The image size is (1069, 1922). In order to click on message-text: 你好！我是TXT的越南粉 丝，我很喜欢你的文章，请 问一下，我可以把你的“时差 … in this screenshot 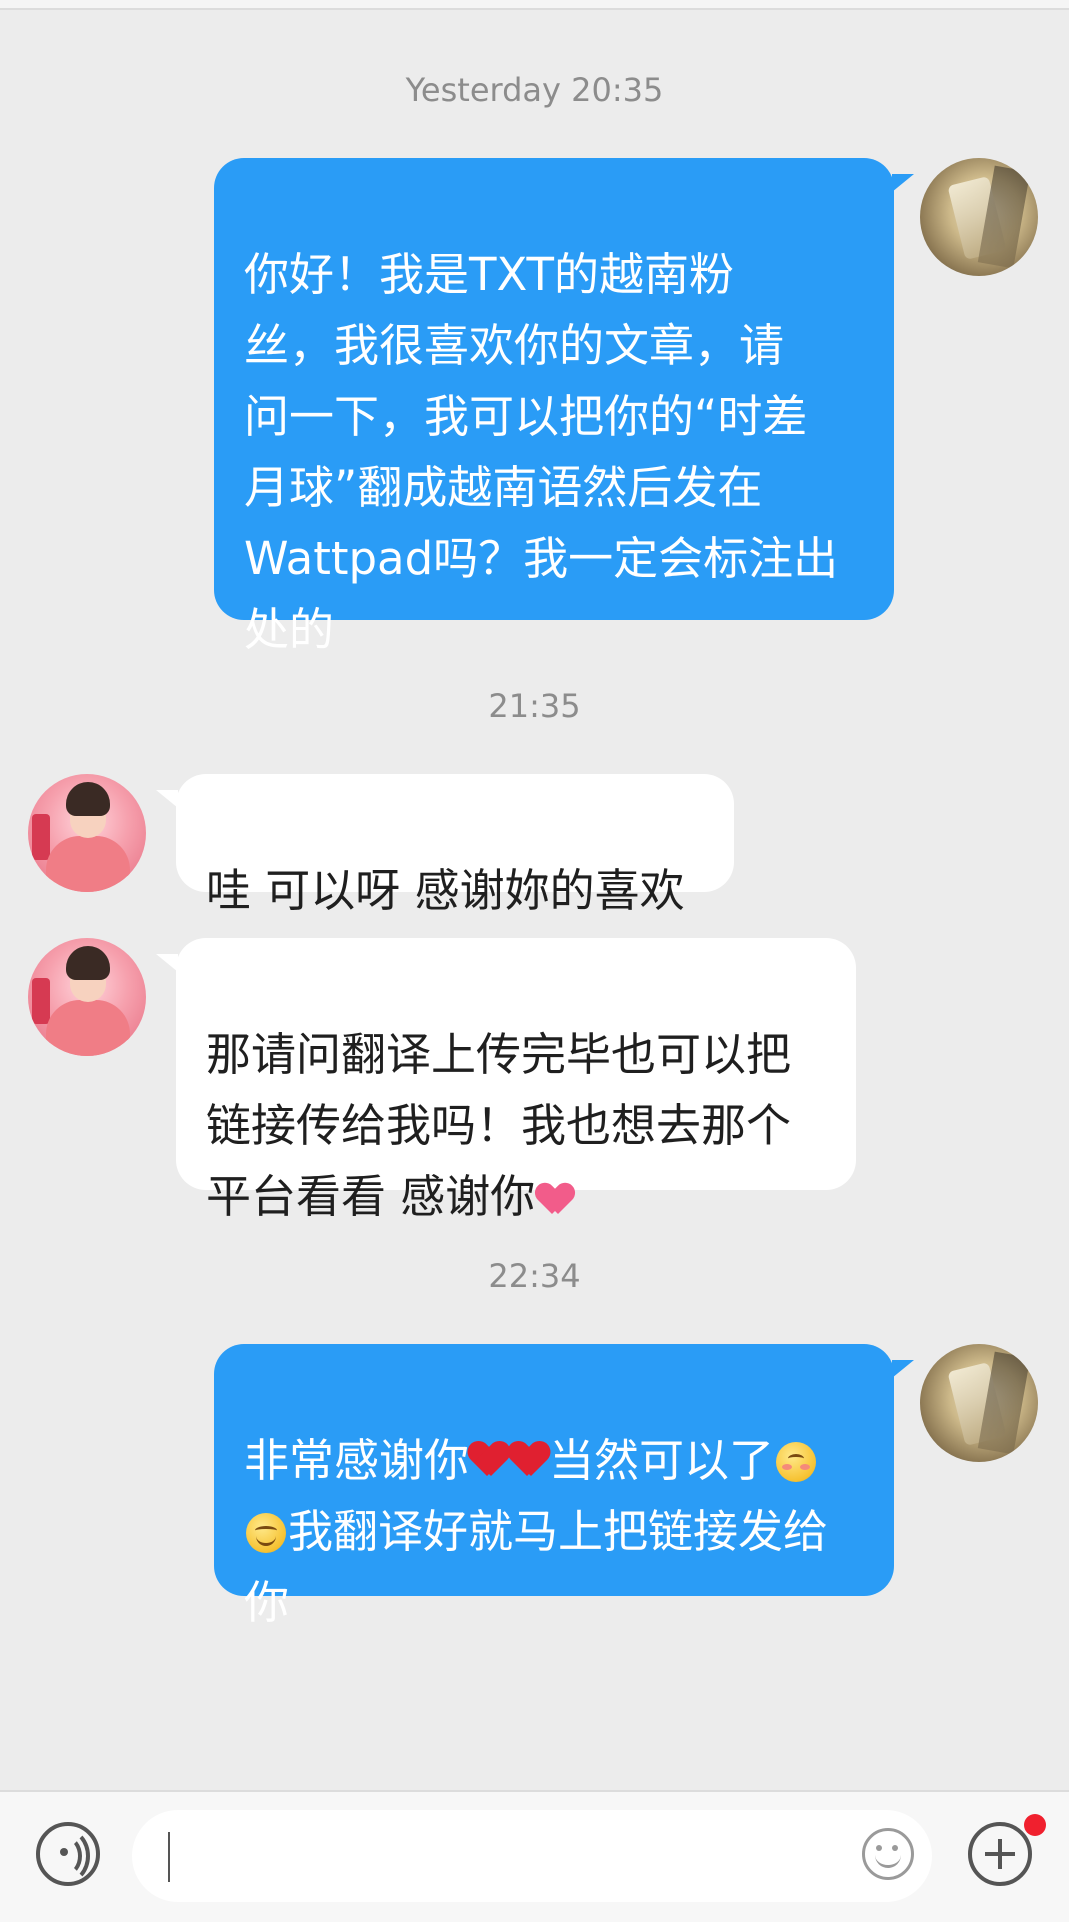, I will do `click(541, 452)`.